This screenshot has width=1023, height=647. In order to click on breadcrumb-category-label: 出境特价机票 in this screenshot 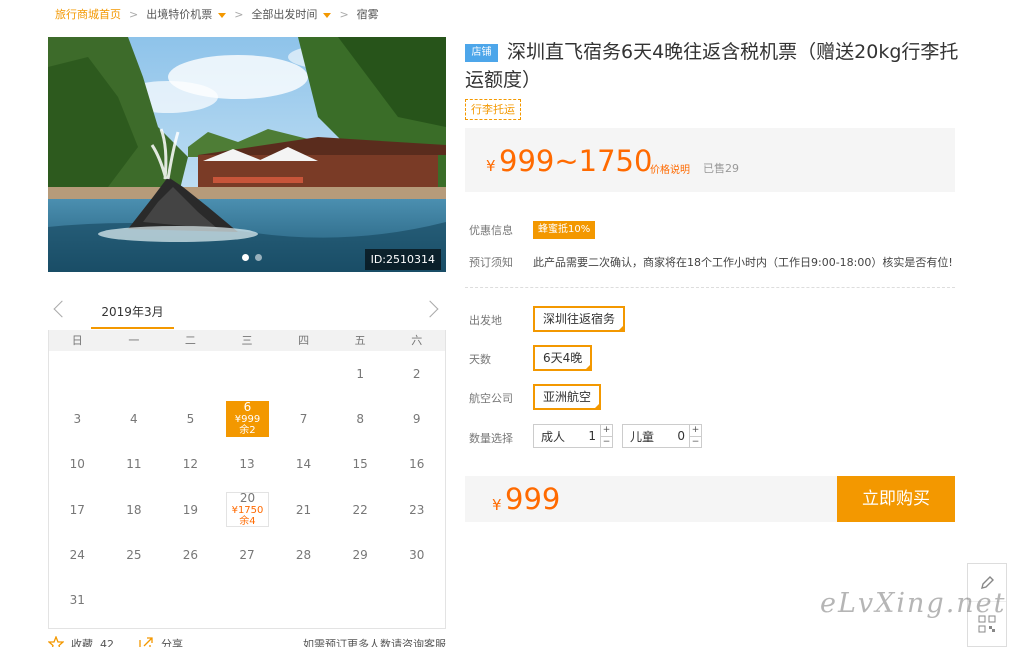, I will do `click(179, 14)`.